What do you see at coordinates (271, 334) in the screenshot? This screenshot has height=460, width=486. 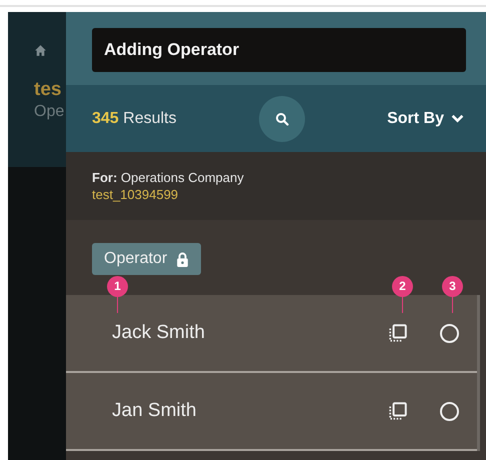 I see `result-row: Jack Smith` at bounding box center [271, 334].